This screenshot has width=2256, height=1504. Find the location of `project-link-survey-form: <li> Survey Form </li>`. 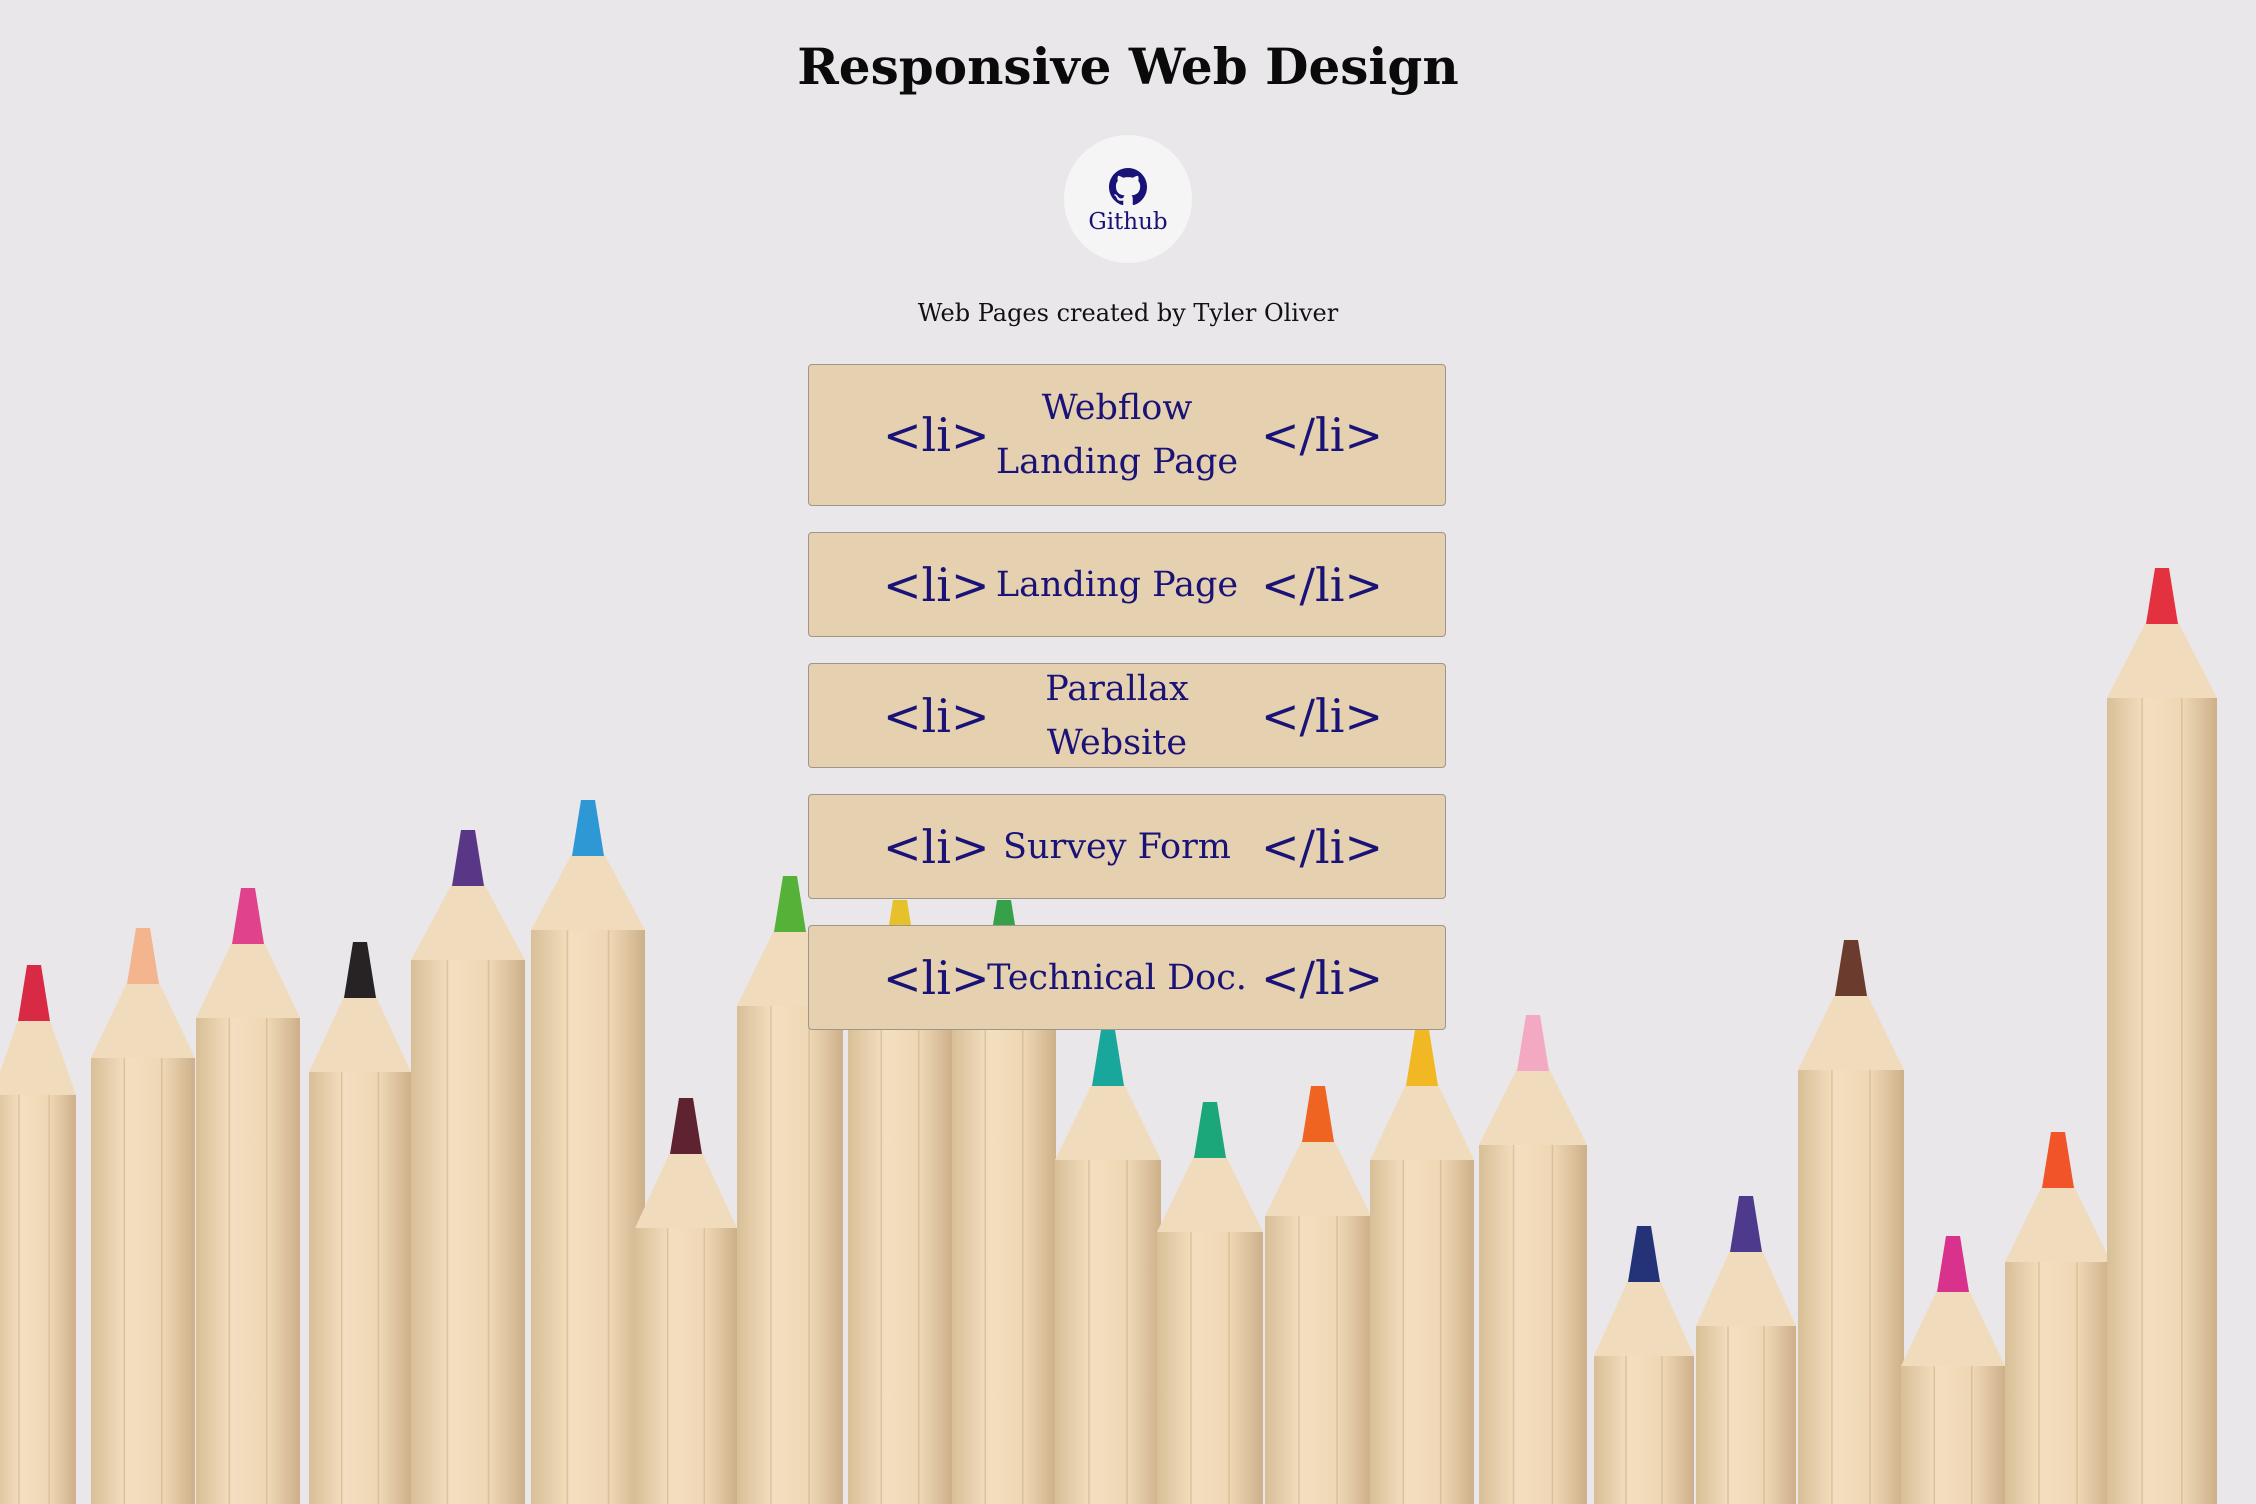

project-link-survey-form: <li> Survey Form </li> is located at coordinates (1127, 846).